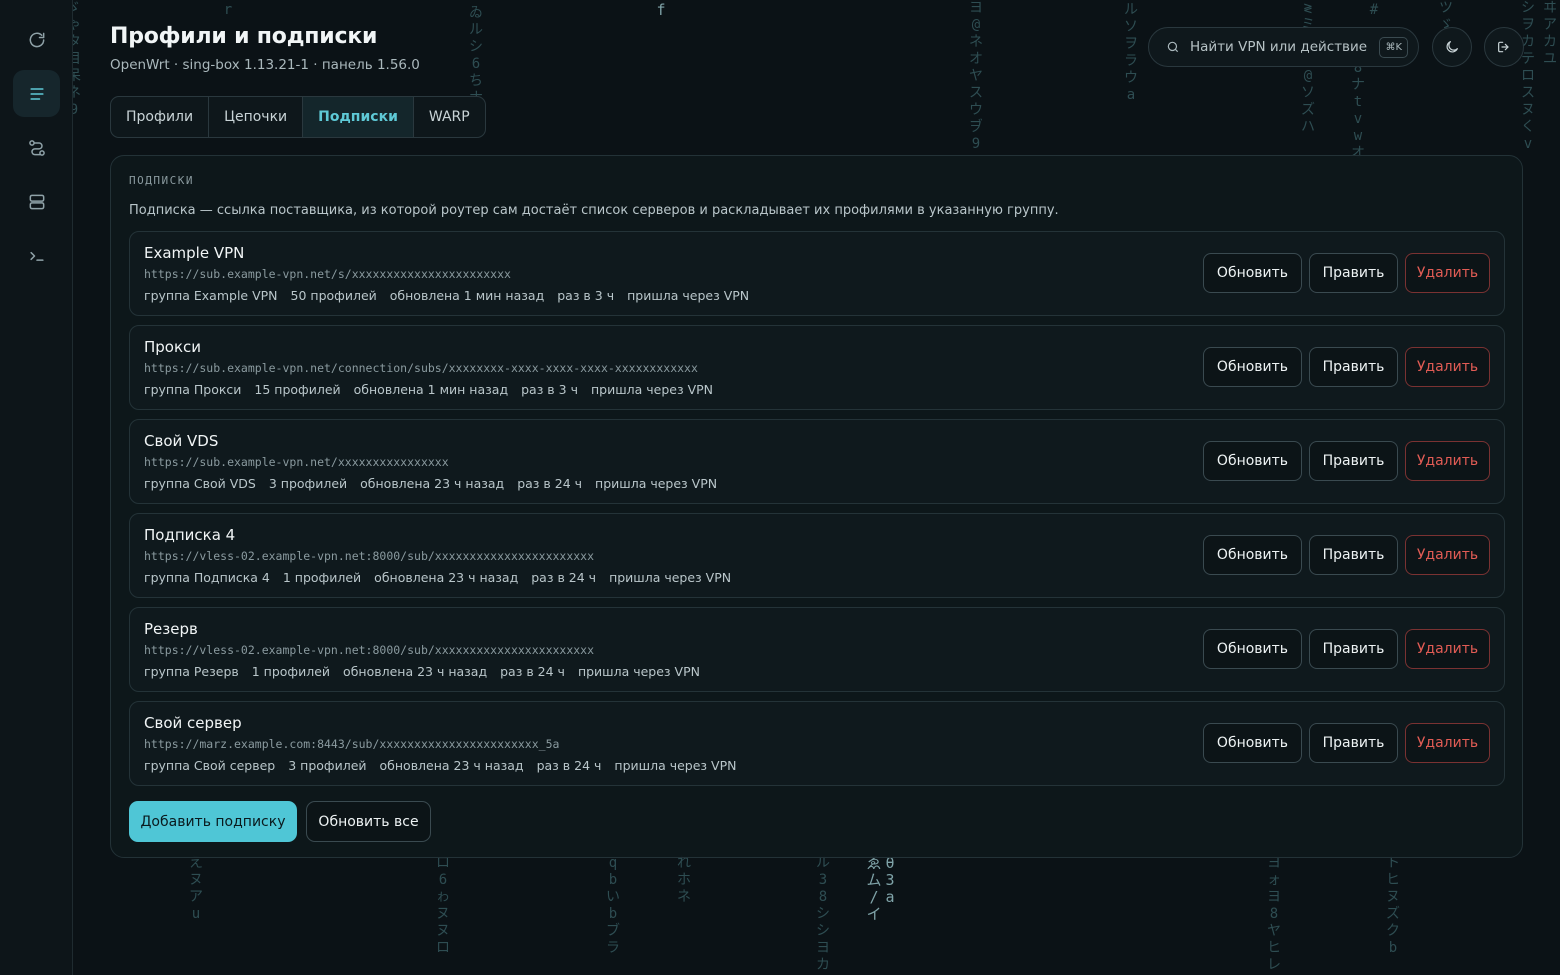 This screenshot has width=1560, height=975. What do you see at coordinates (173, 347) in the screenshot?
I see `subscription-name: Прокси` at bounding box center [173, 347].